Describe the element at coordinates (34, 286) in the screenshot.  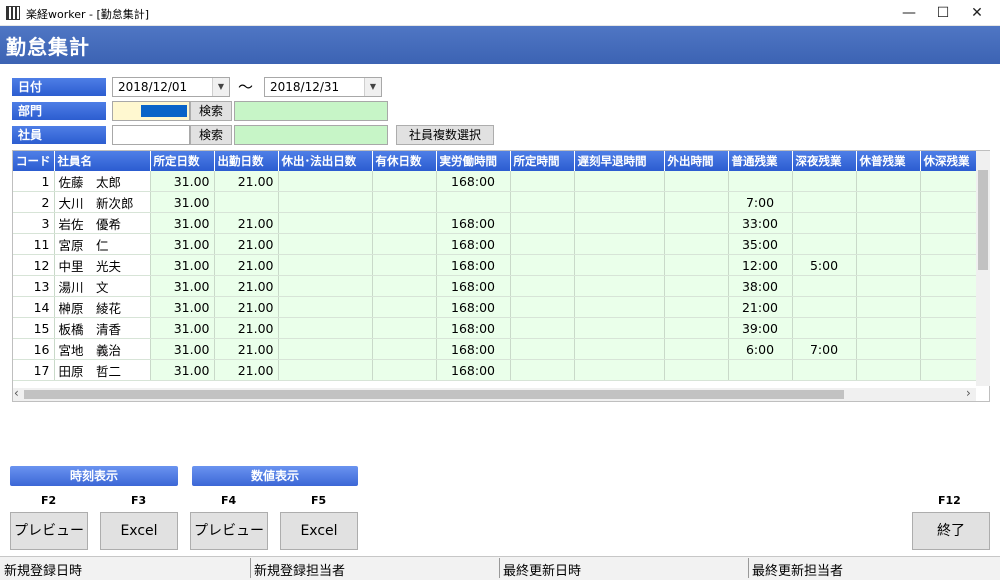
I see `cell-code: 13` at that location.